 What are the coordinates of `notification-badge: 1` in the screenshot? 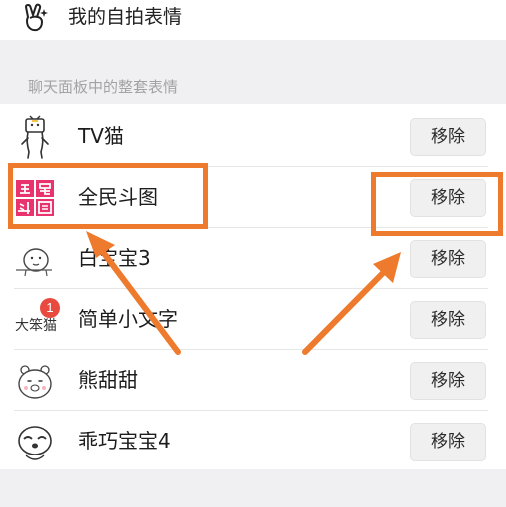 It's located at (50, 308).